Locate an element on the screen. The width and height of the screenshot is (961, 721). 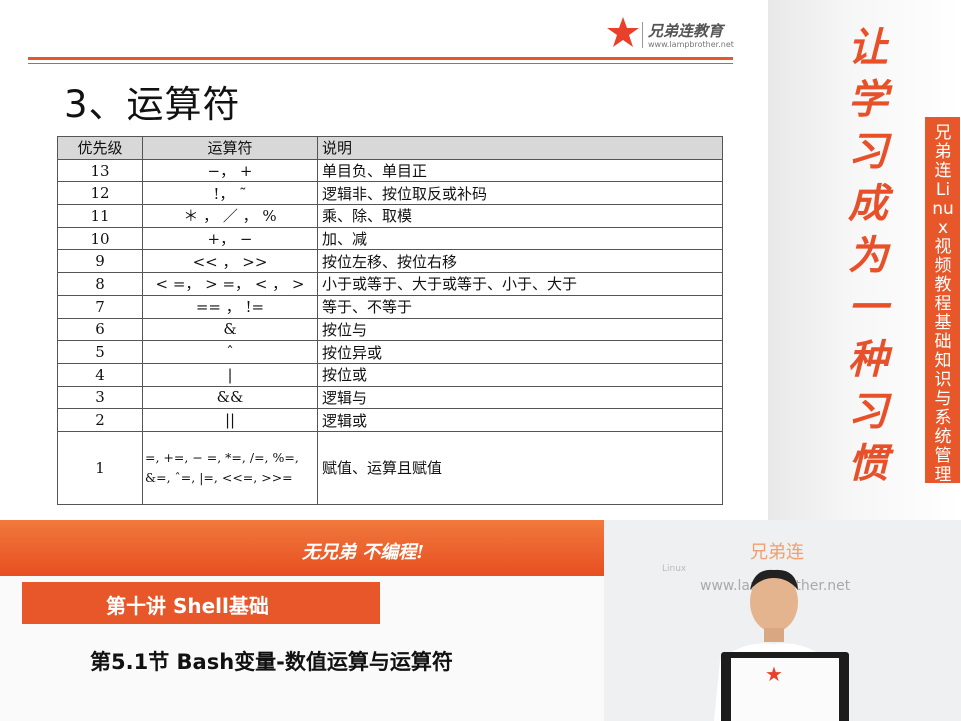
table-row: 4 | 按位或 is located at coordinates (390, 374).